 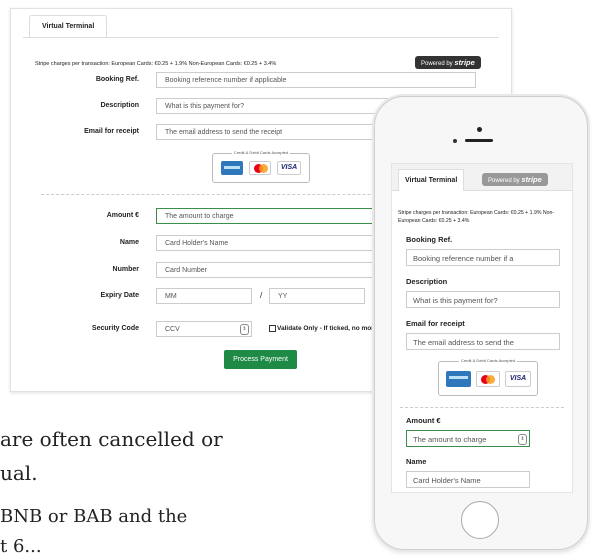 I want to click on checkbox-icon, so click(x=272, y=328).